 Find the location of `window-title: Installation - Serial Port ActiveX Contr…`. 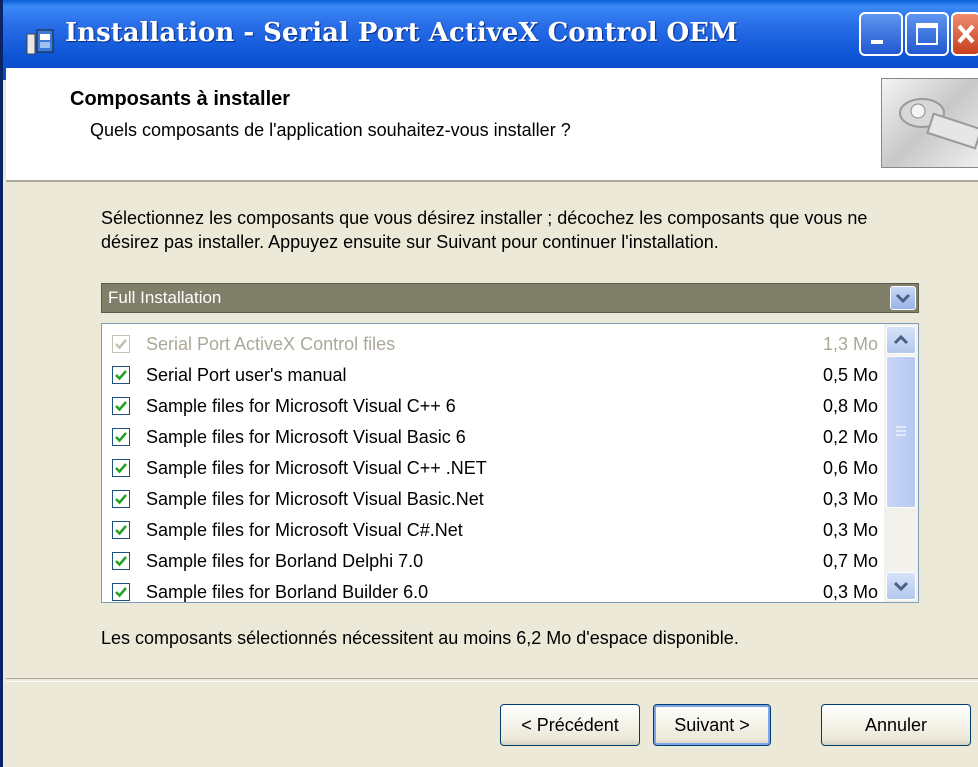

window-title: Installation - Serial Port ActiveX Contr… is located at coordinates (401, 33).